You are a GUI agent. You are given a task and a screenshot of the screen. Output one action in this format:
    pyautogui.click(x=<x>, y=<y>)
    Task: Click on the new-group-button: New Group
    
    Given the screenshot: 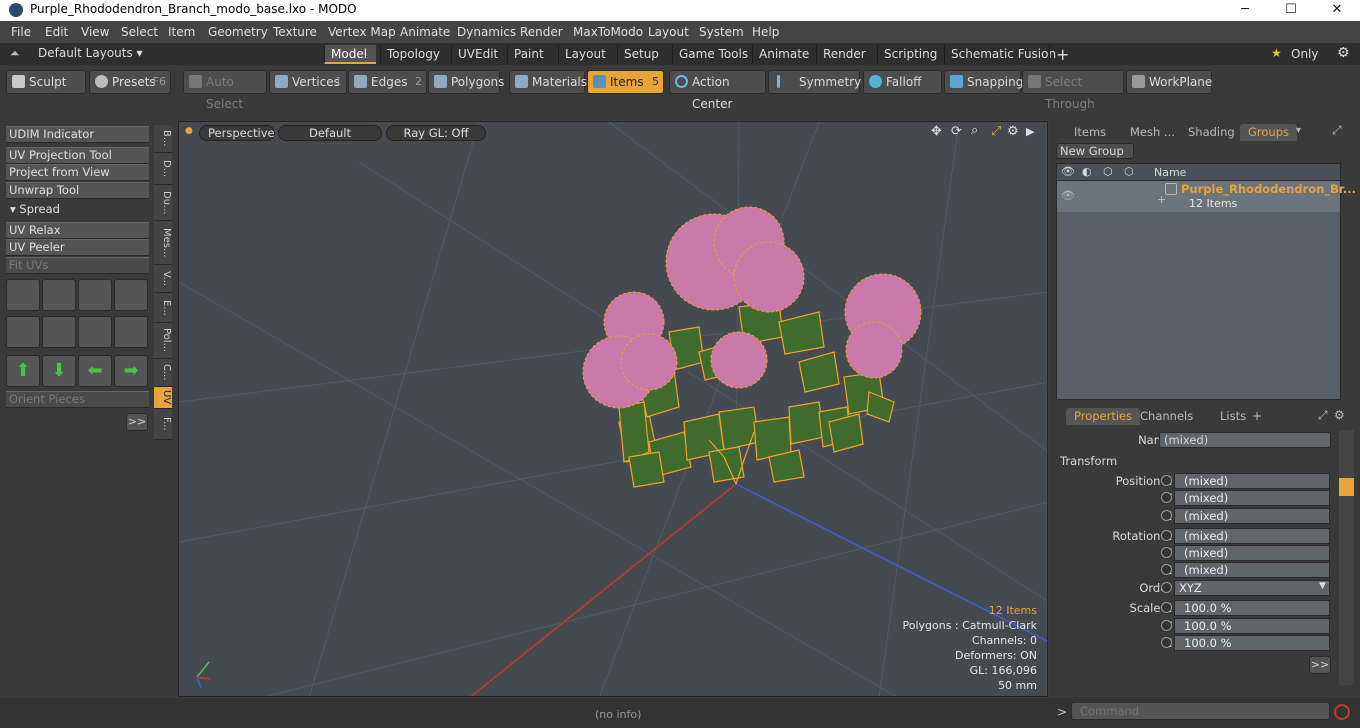 What is the action you would take?
    pyautogui.click(x=1095, y=151)
    